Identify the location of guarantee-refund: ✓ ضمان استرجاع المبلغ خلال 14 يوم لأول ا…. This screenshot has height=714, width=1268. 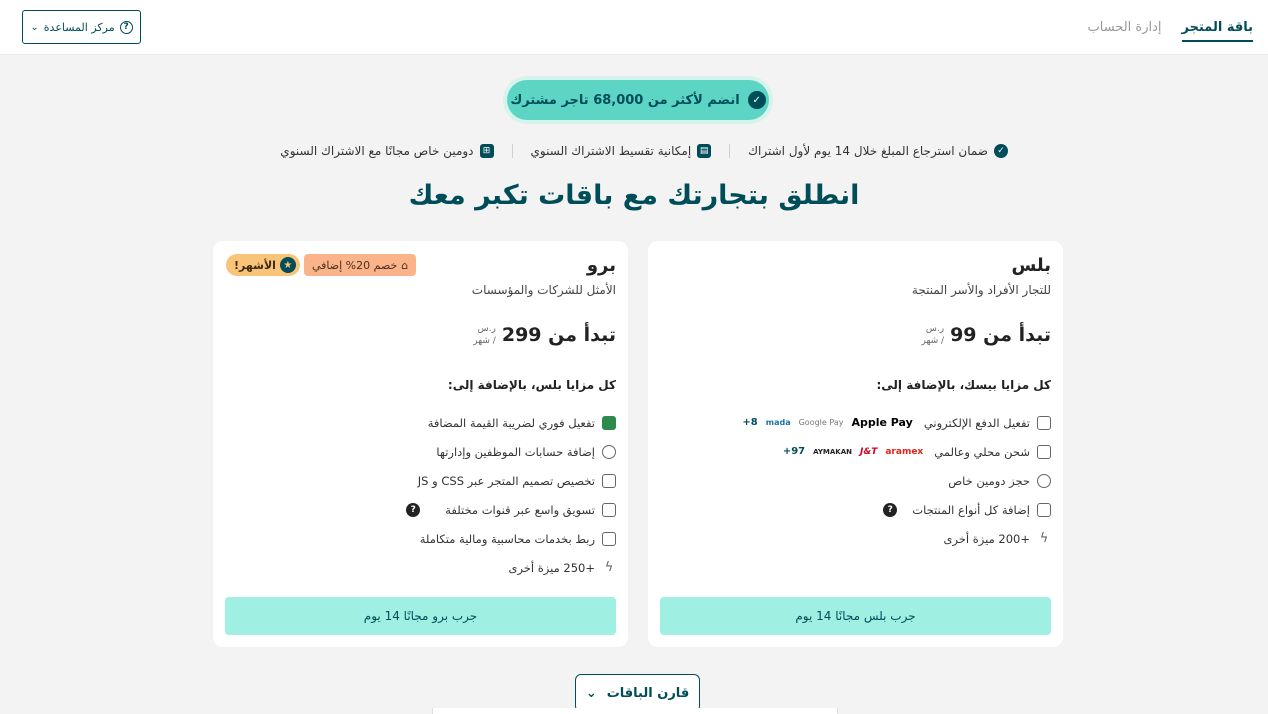
(869, 151).